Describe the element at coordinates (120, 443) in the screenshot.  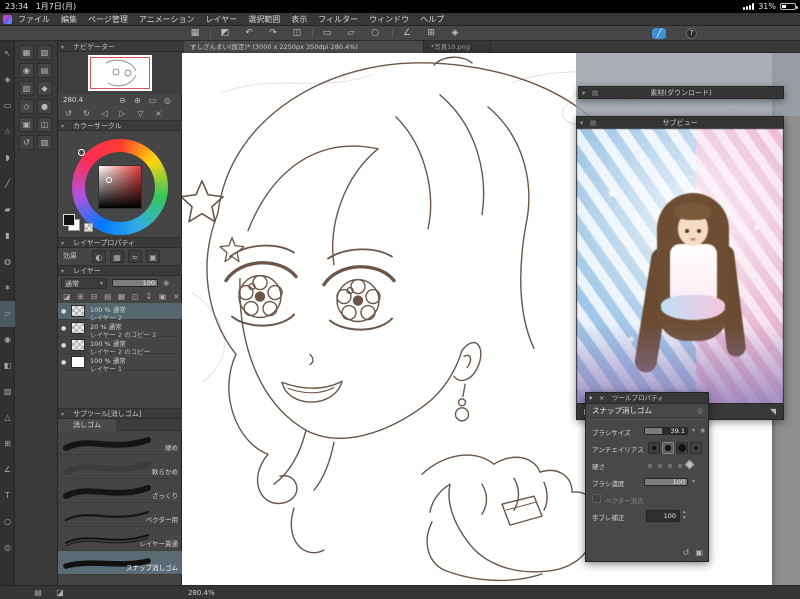
I see `subtool-item-hard: 硬め` at that location.